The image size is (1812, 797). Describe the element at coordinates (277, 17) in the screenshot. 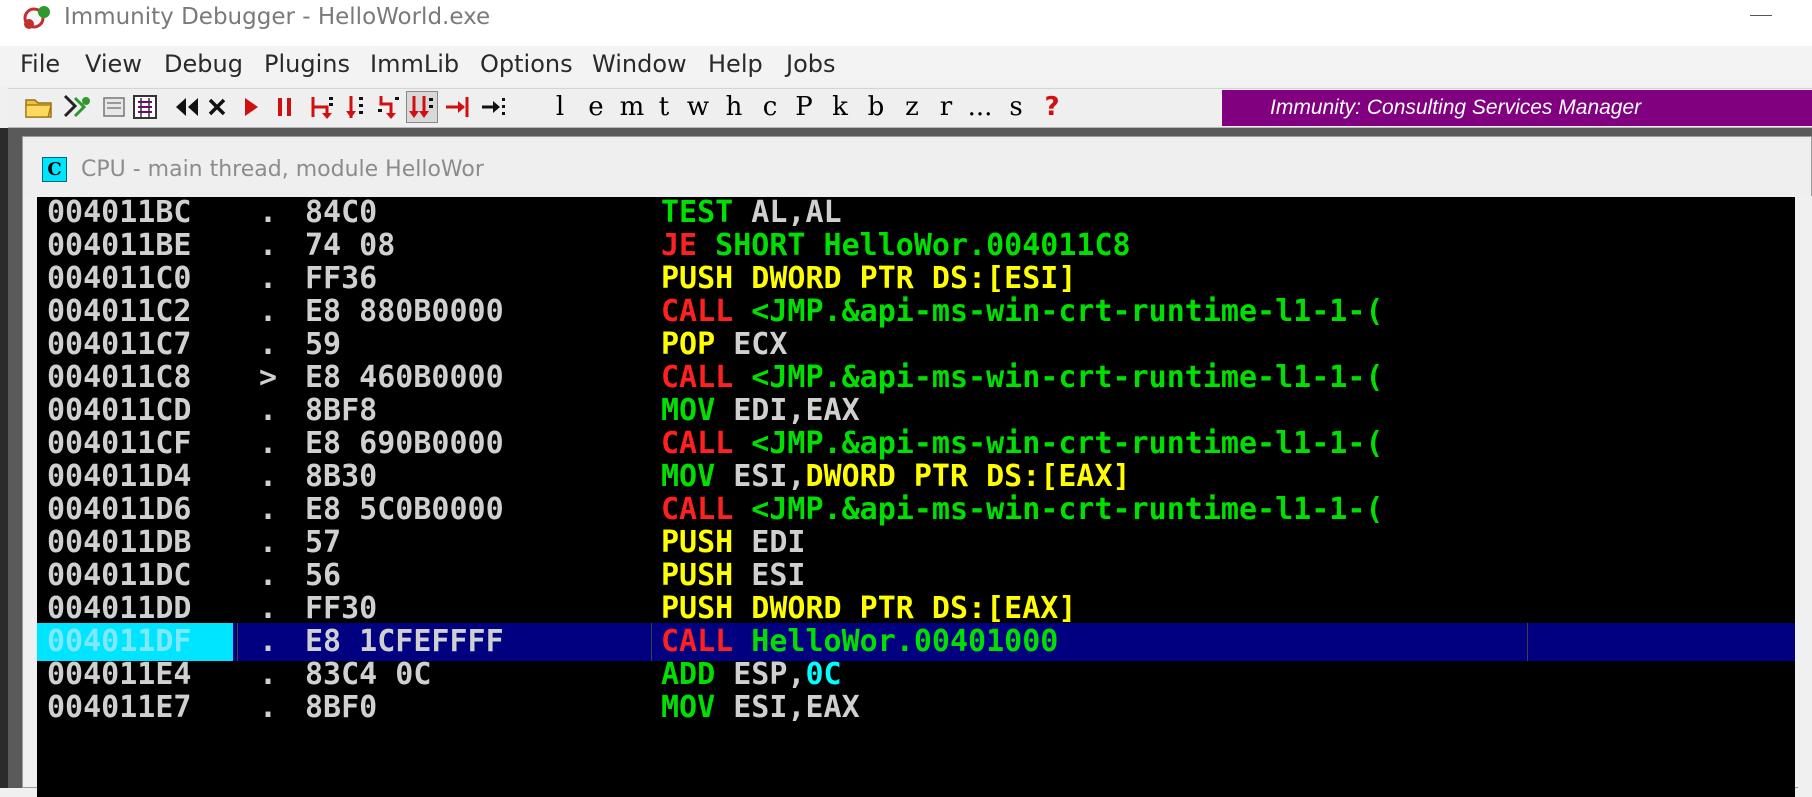

I see `window-title: Immunity Debugger - HelloWorld.exe` at that location.